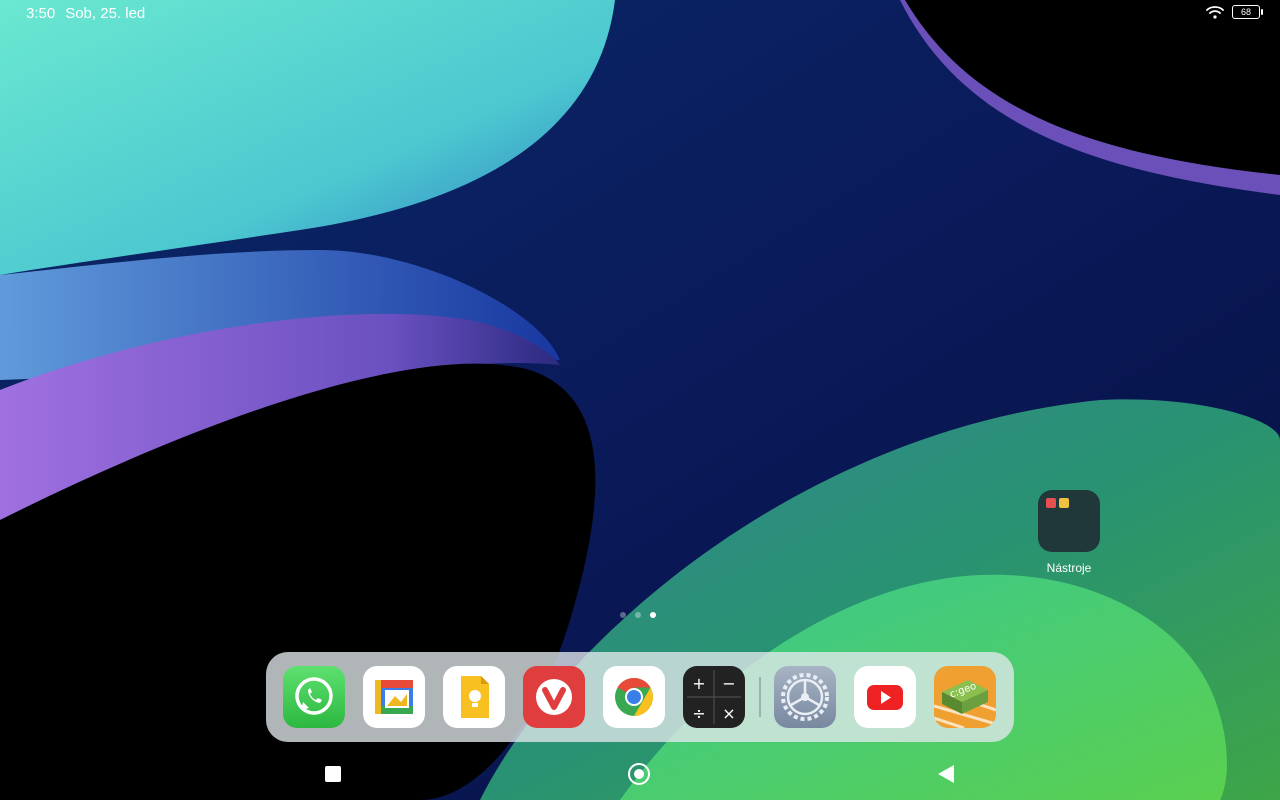 Image resolution: width=1280 pixels, height=800 pixels. What do you see at coordinates (1247, 12) in the screenshot?
I see `battery-indicator: 68` at bounding box center [1247, 12].